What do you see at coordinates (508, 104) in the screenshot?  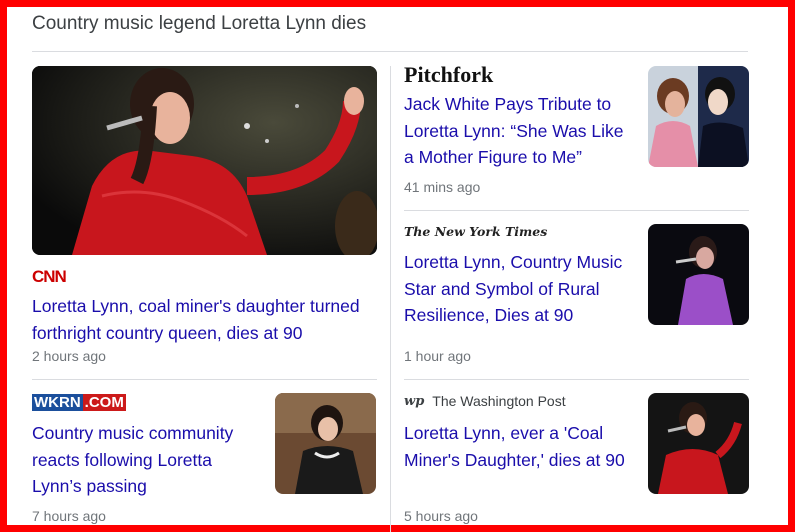 I see `title-line: Jack White Pays Tribute to` at bounding box center [508, 104].